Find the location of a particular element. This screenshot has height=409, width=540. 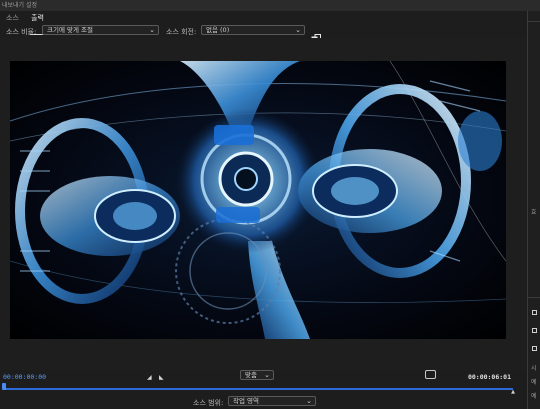

source-range-dropdown: 작업 영역 ⌄ is located at coordinates (272, 401).